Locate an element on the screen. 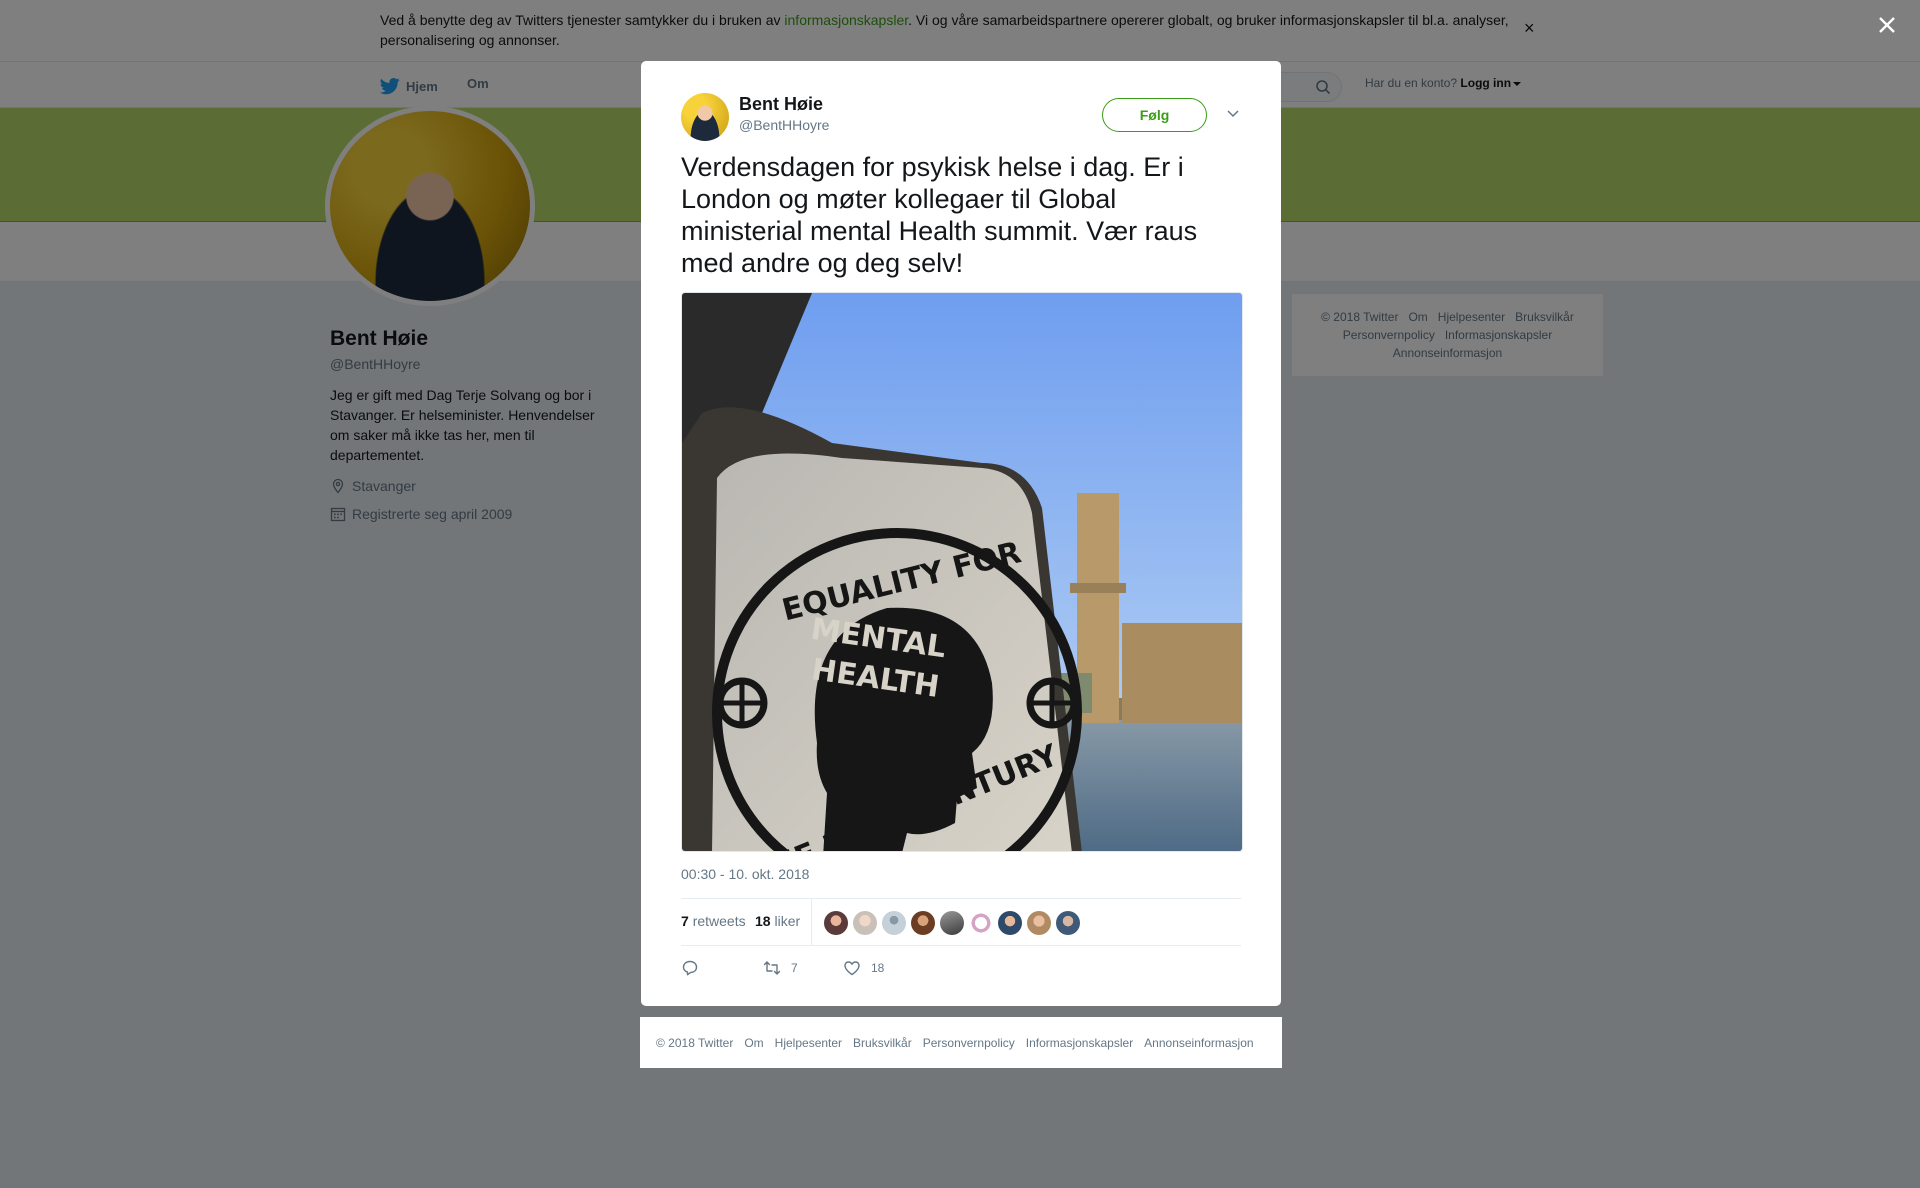 The height and width of the screenshot is (1188, 1920). likes-count: 18 is located at coordinates (763, 921).